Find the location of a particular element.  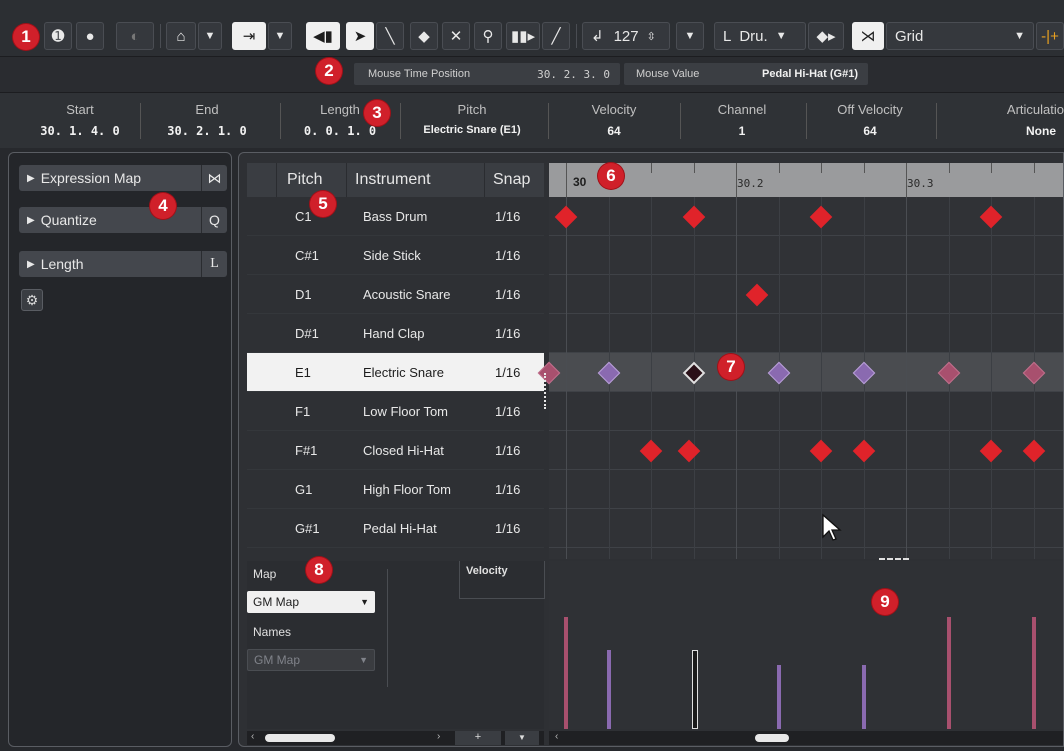

lane-dropdown-icon: ▼ is located at coordinates (522, 738).